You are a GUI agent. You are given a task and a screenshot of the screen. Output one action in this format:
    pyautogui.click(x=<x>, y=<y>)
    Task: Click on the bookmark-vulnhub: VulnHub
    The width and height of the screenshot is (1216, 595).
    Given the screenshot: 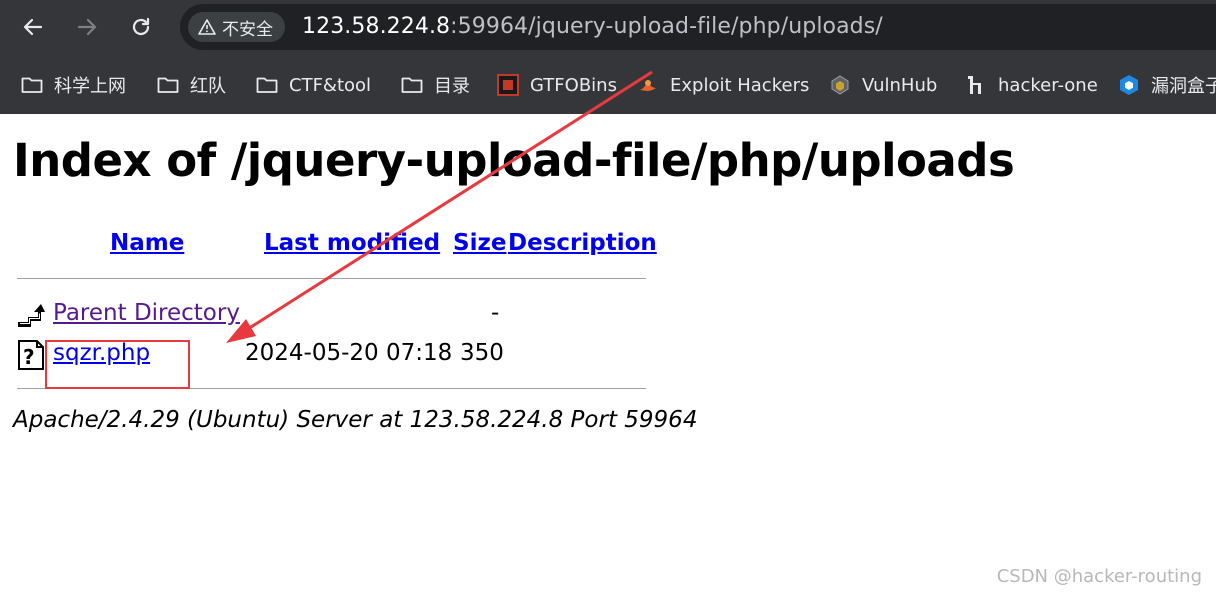 What is the action you would take?
    pyautogui.click(x=882, y=85)
    